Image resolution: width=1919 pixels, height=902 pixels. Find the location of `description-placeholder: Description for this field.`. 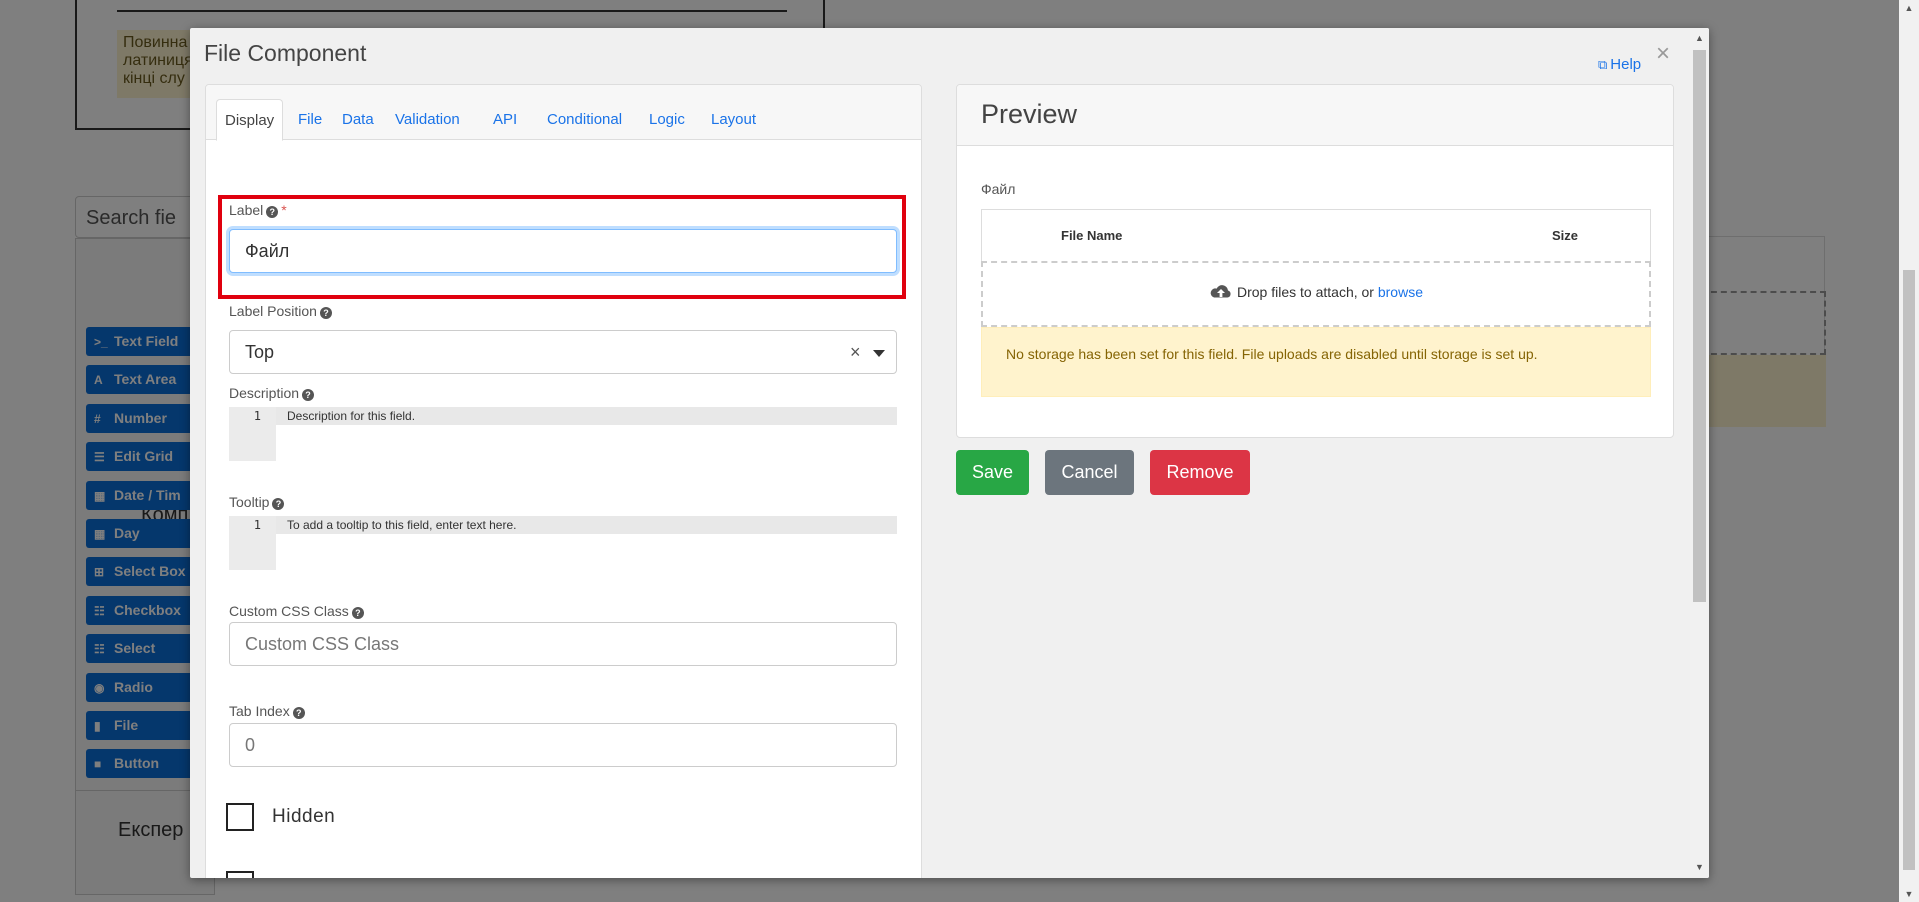

description-placeholder: Description for this field. is located at coordinates (351, 416).